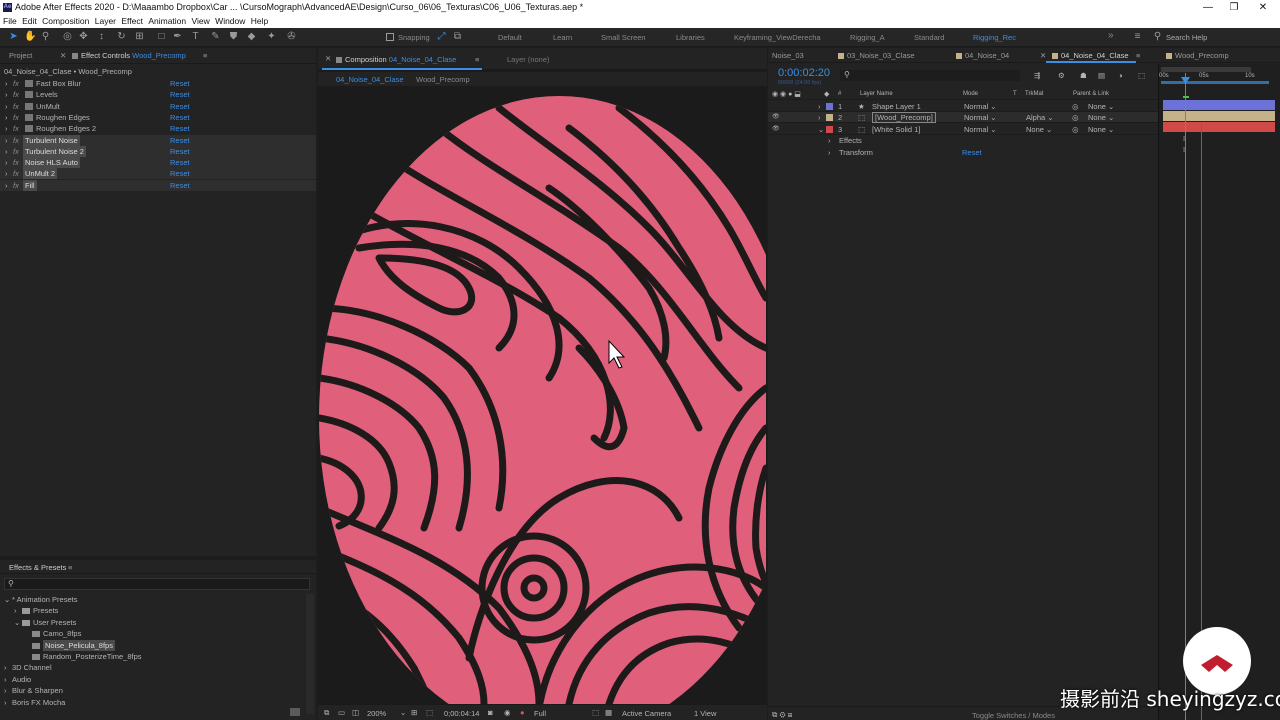 This screenshot has height=720, width=1280. What do you see at coordinates (1083, 75) in the screenshot?
I see `shy-icon: ☗` at bounding box center [1083, 75].